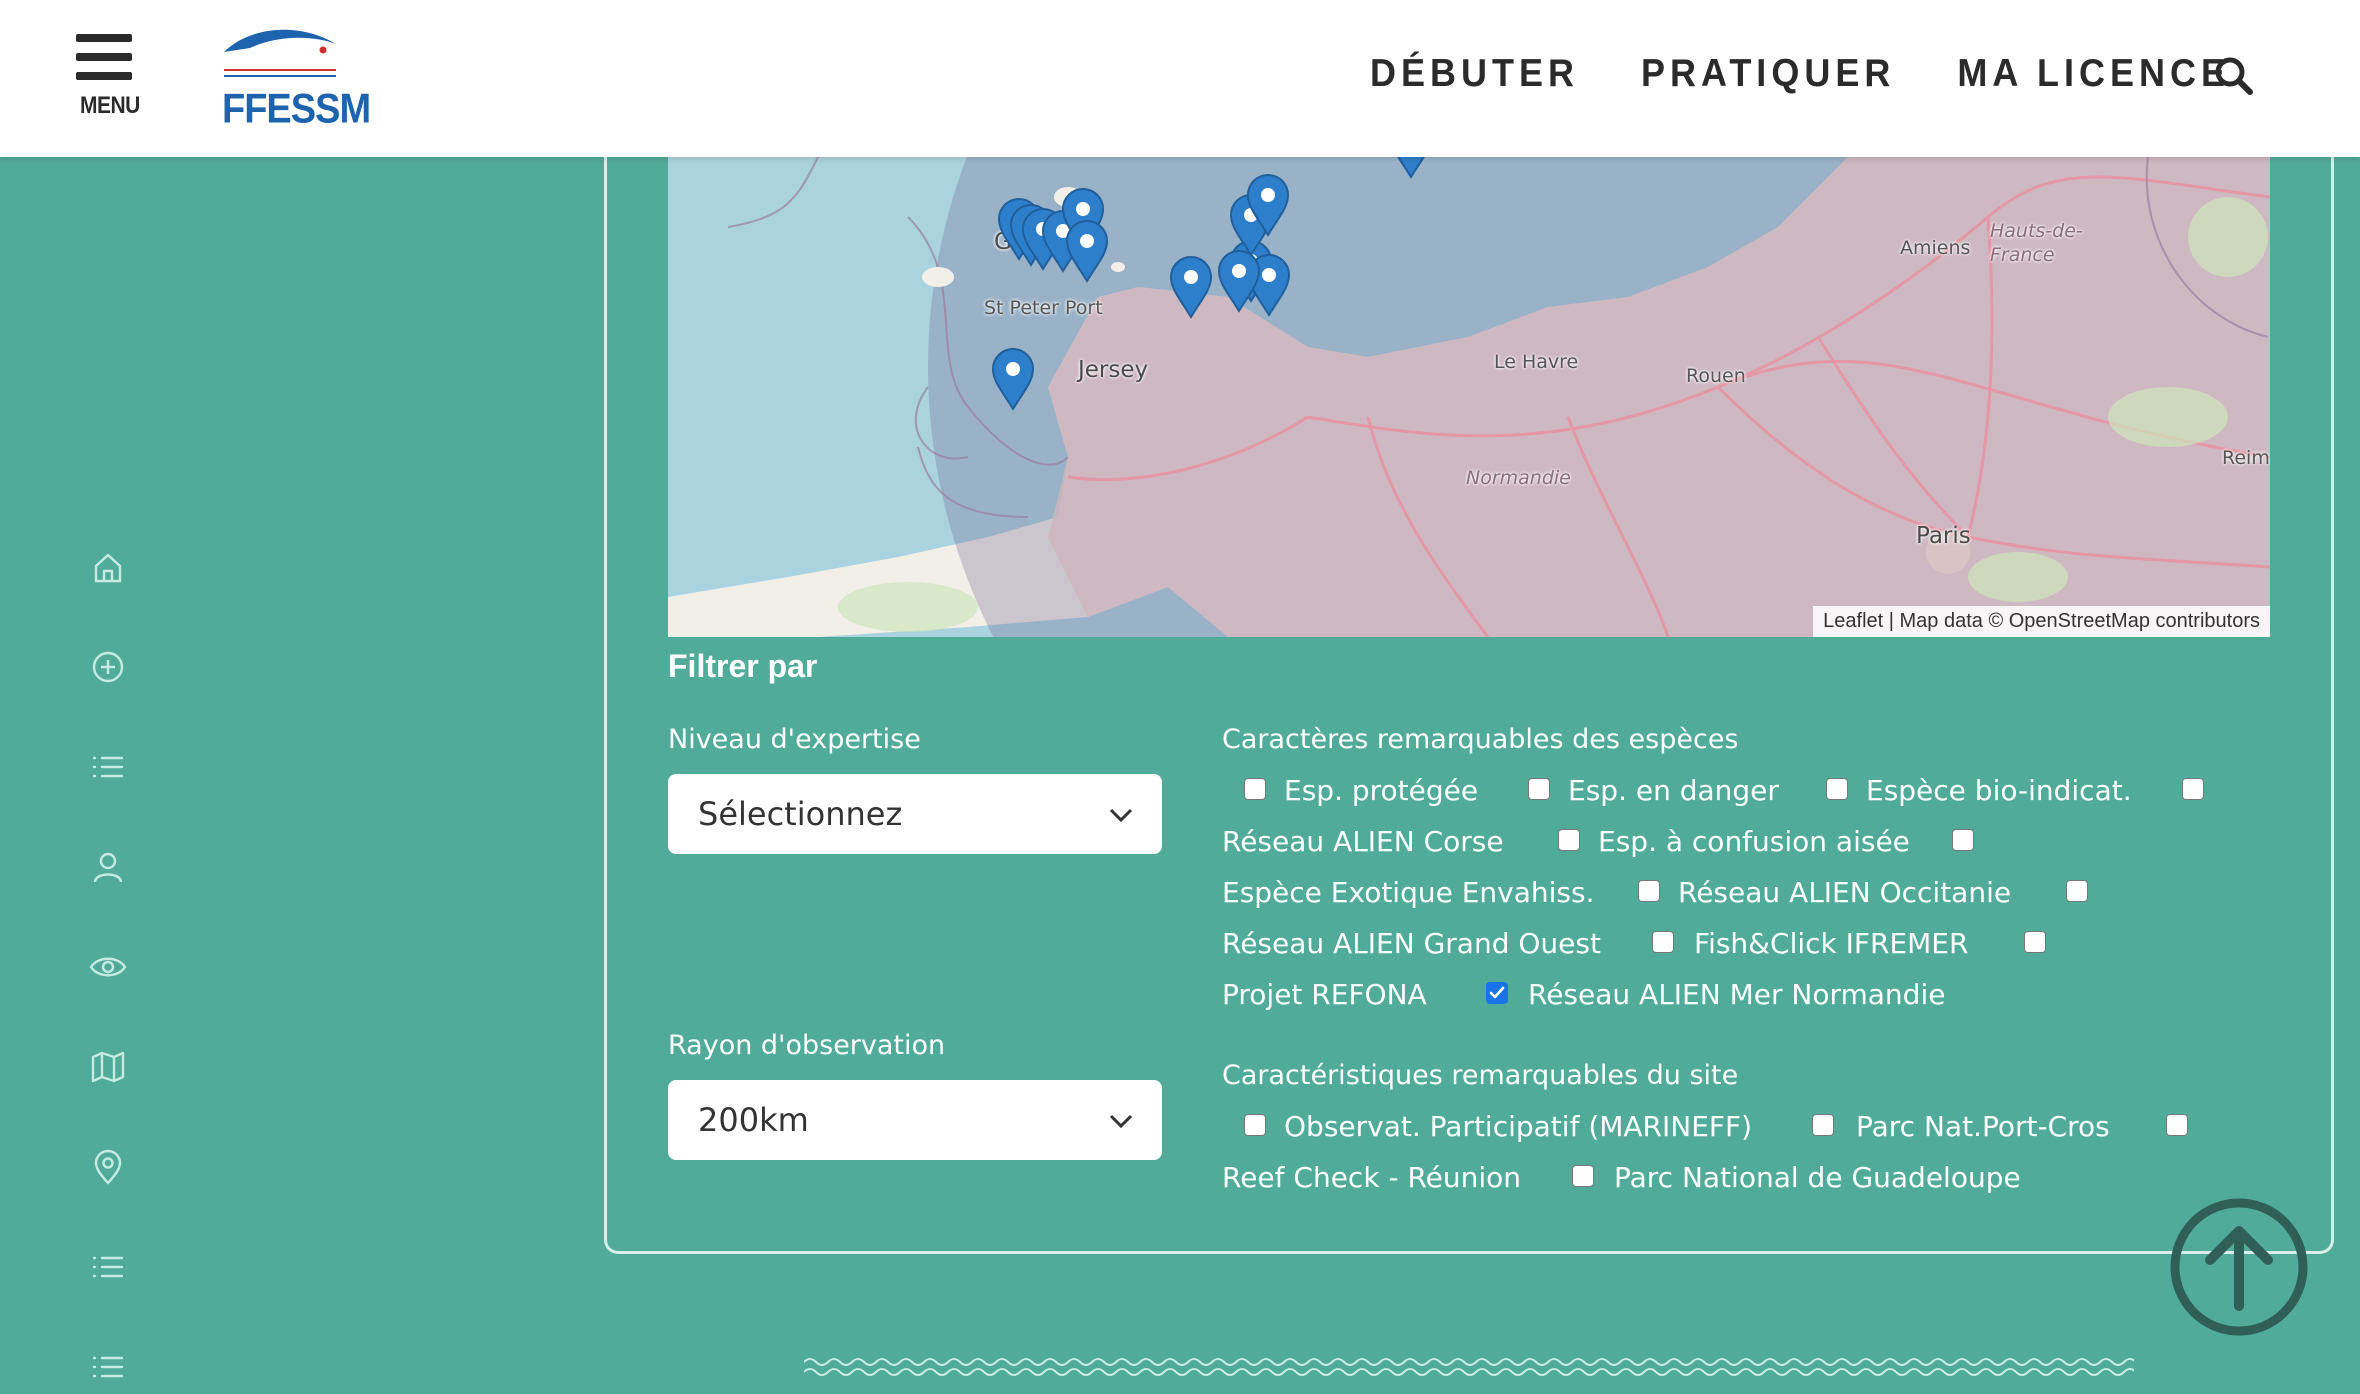 The width and height of the screenshot is (2360, 1394). What do you see at coordinates (1768, 72) in the screenshot?
I see `nav-pratiquer: PRATIQUER` at bounding box center [1768, 72].